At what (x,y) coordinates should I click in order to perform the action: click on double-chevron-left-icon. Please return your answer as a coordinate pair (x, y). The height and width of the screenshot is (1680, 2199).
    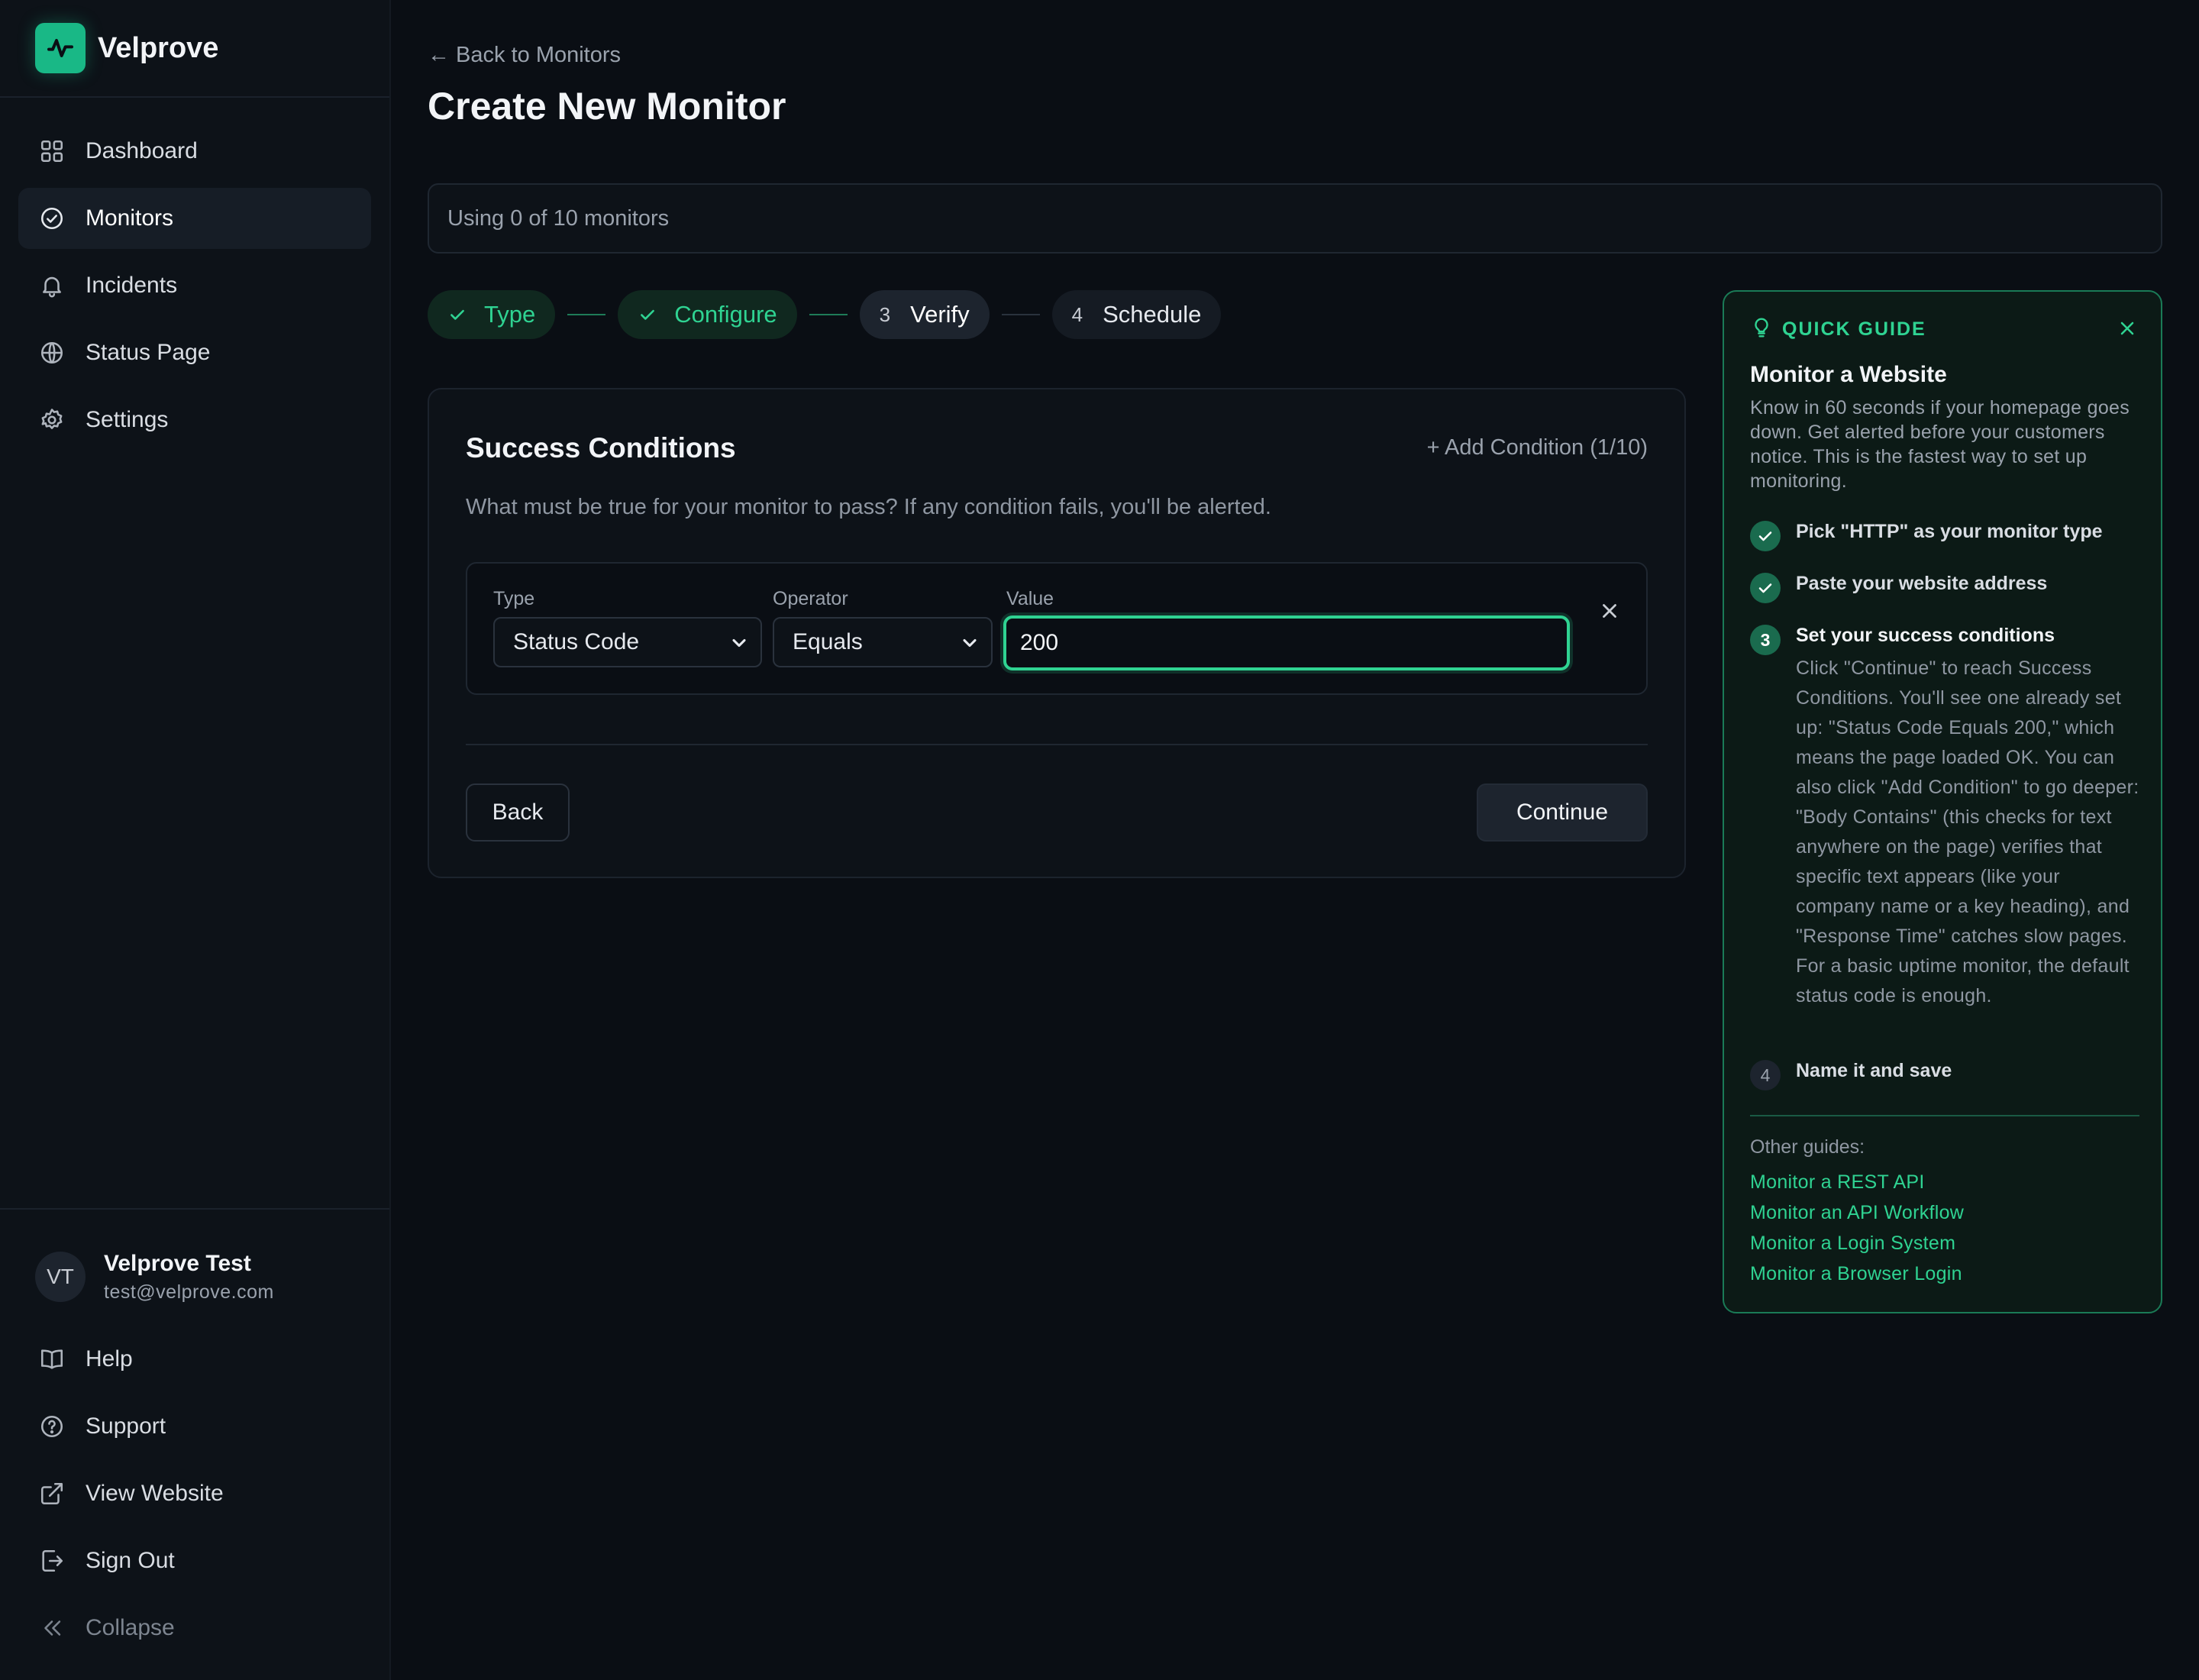
    Looking at the image, I should click on (52, 1628).